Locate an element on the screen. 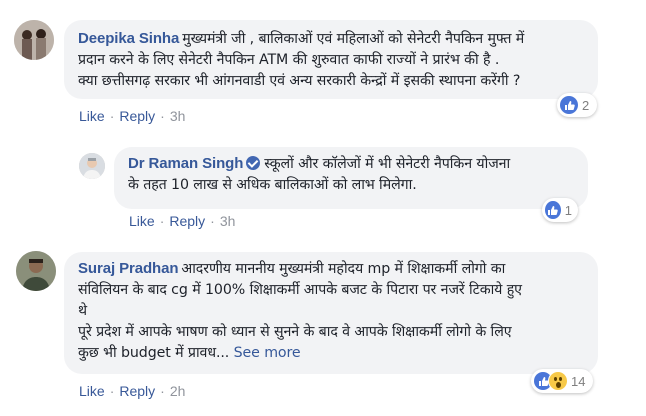  avatar-raman-singh is located at coordinates (92, 166).